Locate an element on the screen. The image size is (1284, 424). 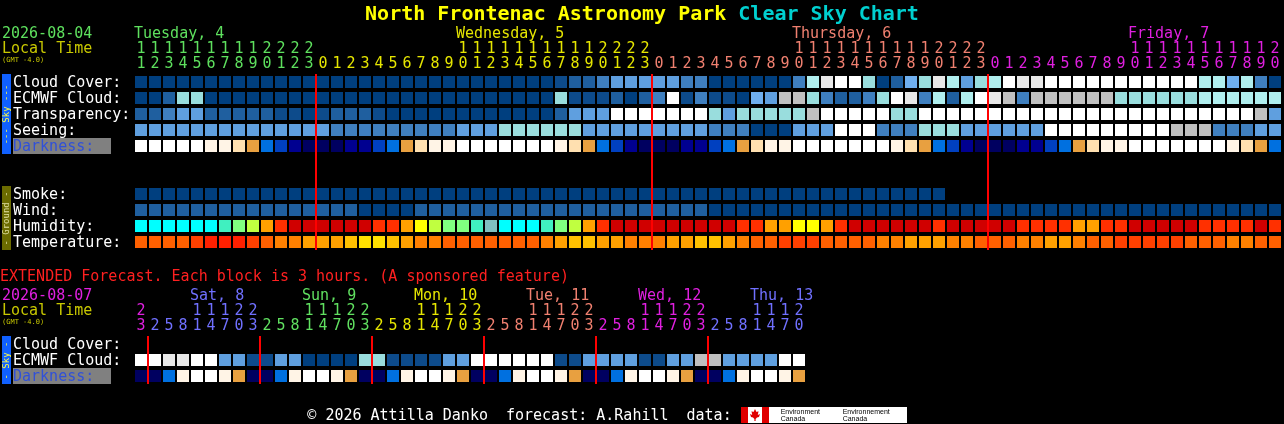
row-label: Smoke: is located at coordinates (40, 194).